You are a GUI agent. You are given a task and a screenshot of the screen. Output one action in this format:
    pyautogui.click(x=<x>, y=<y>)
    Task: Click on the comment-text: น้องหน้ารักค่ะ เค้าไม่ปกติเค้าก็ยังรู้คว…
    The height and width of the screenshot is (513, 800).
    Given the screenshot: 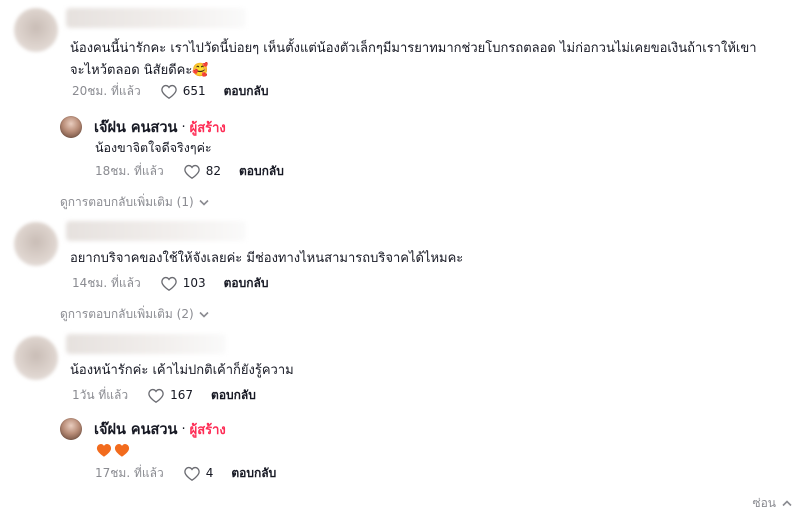 What is the action you would take?
    pyautogui.click(x=182, y=370)
    